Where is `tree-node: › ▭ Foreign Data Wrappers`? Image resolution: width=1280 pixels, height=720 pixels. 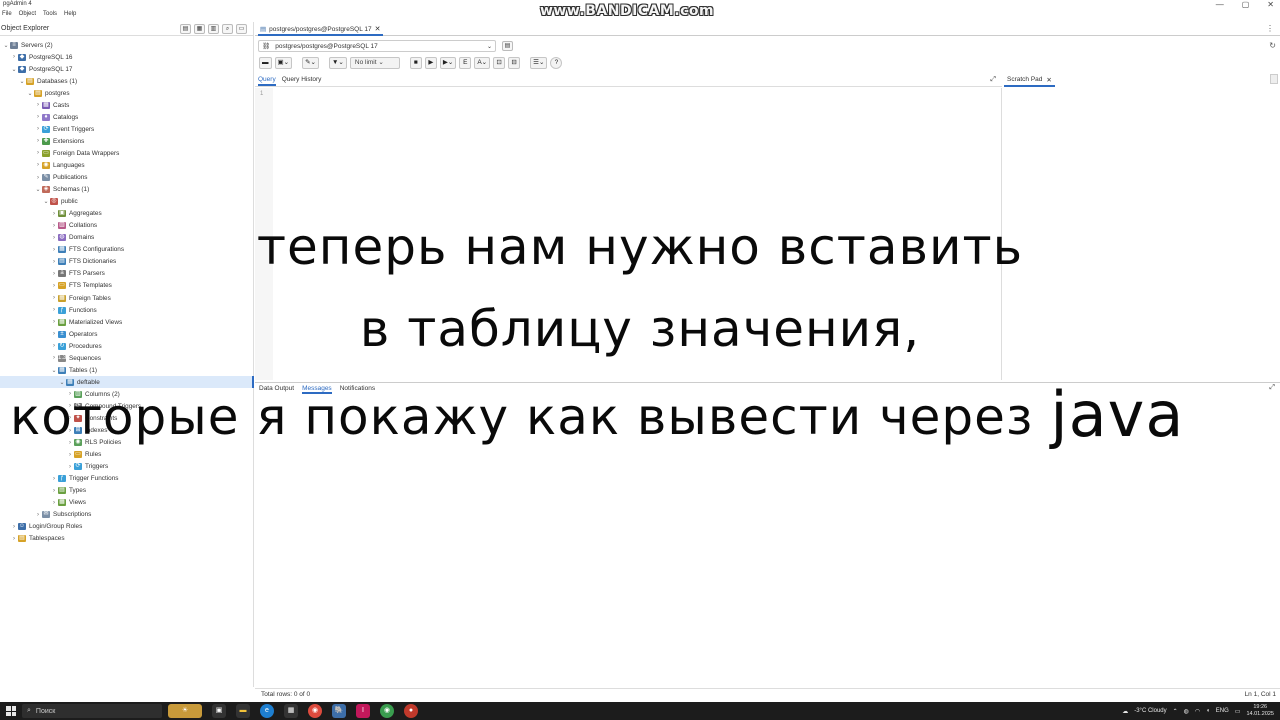 tree-node: › ▭ Foreign Data Wrappers is located at coordinates (127, 153).